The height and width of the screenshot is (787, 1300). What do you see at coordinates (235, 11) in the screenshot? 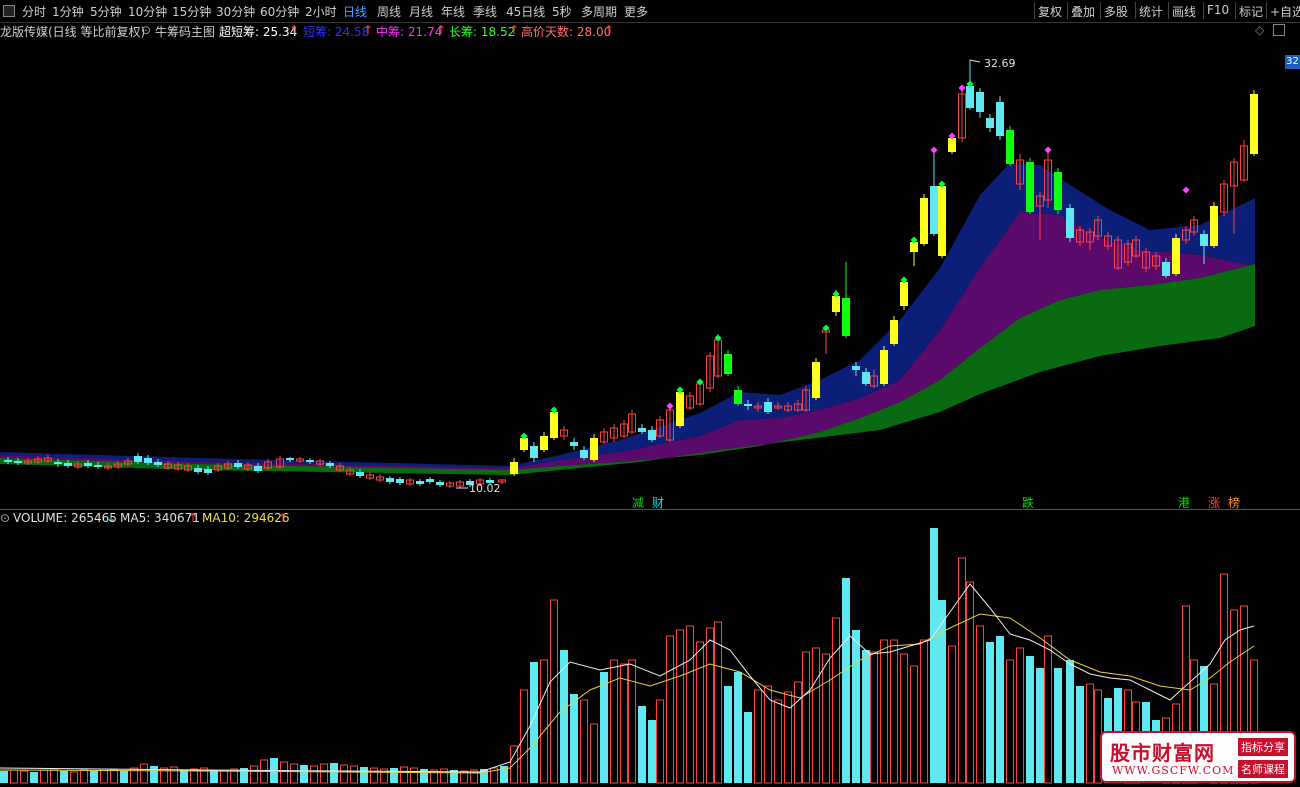
I see `period-tab: 30分钟` at bounding box center [235, 11].